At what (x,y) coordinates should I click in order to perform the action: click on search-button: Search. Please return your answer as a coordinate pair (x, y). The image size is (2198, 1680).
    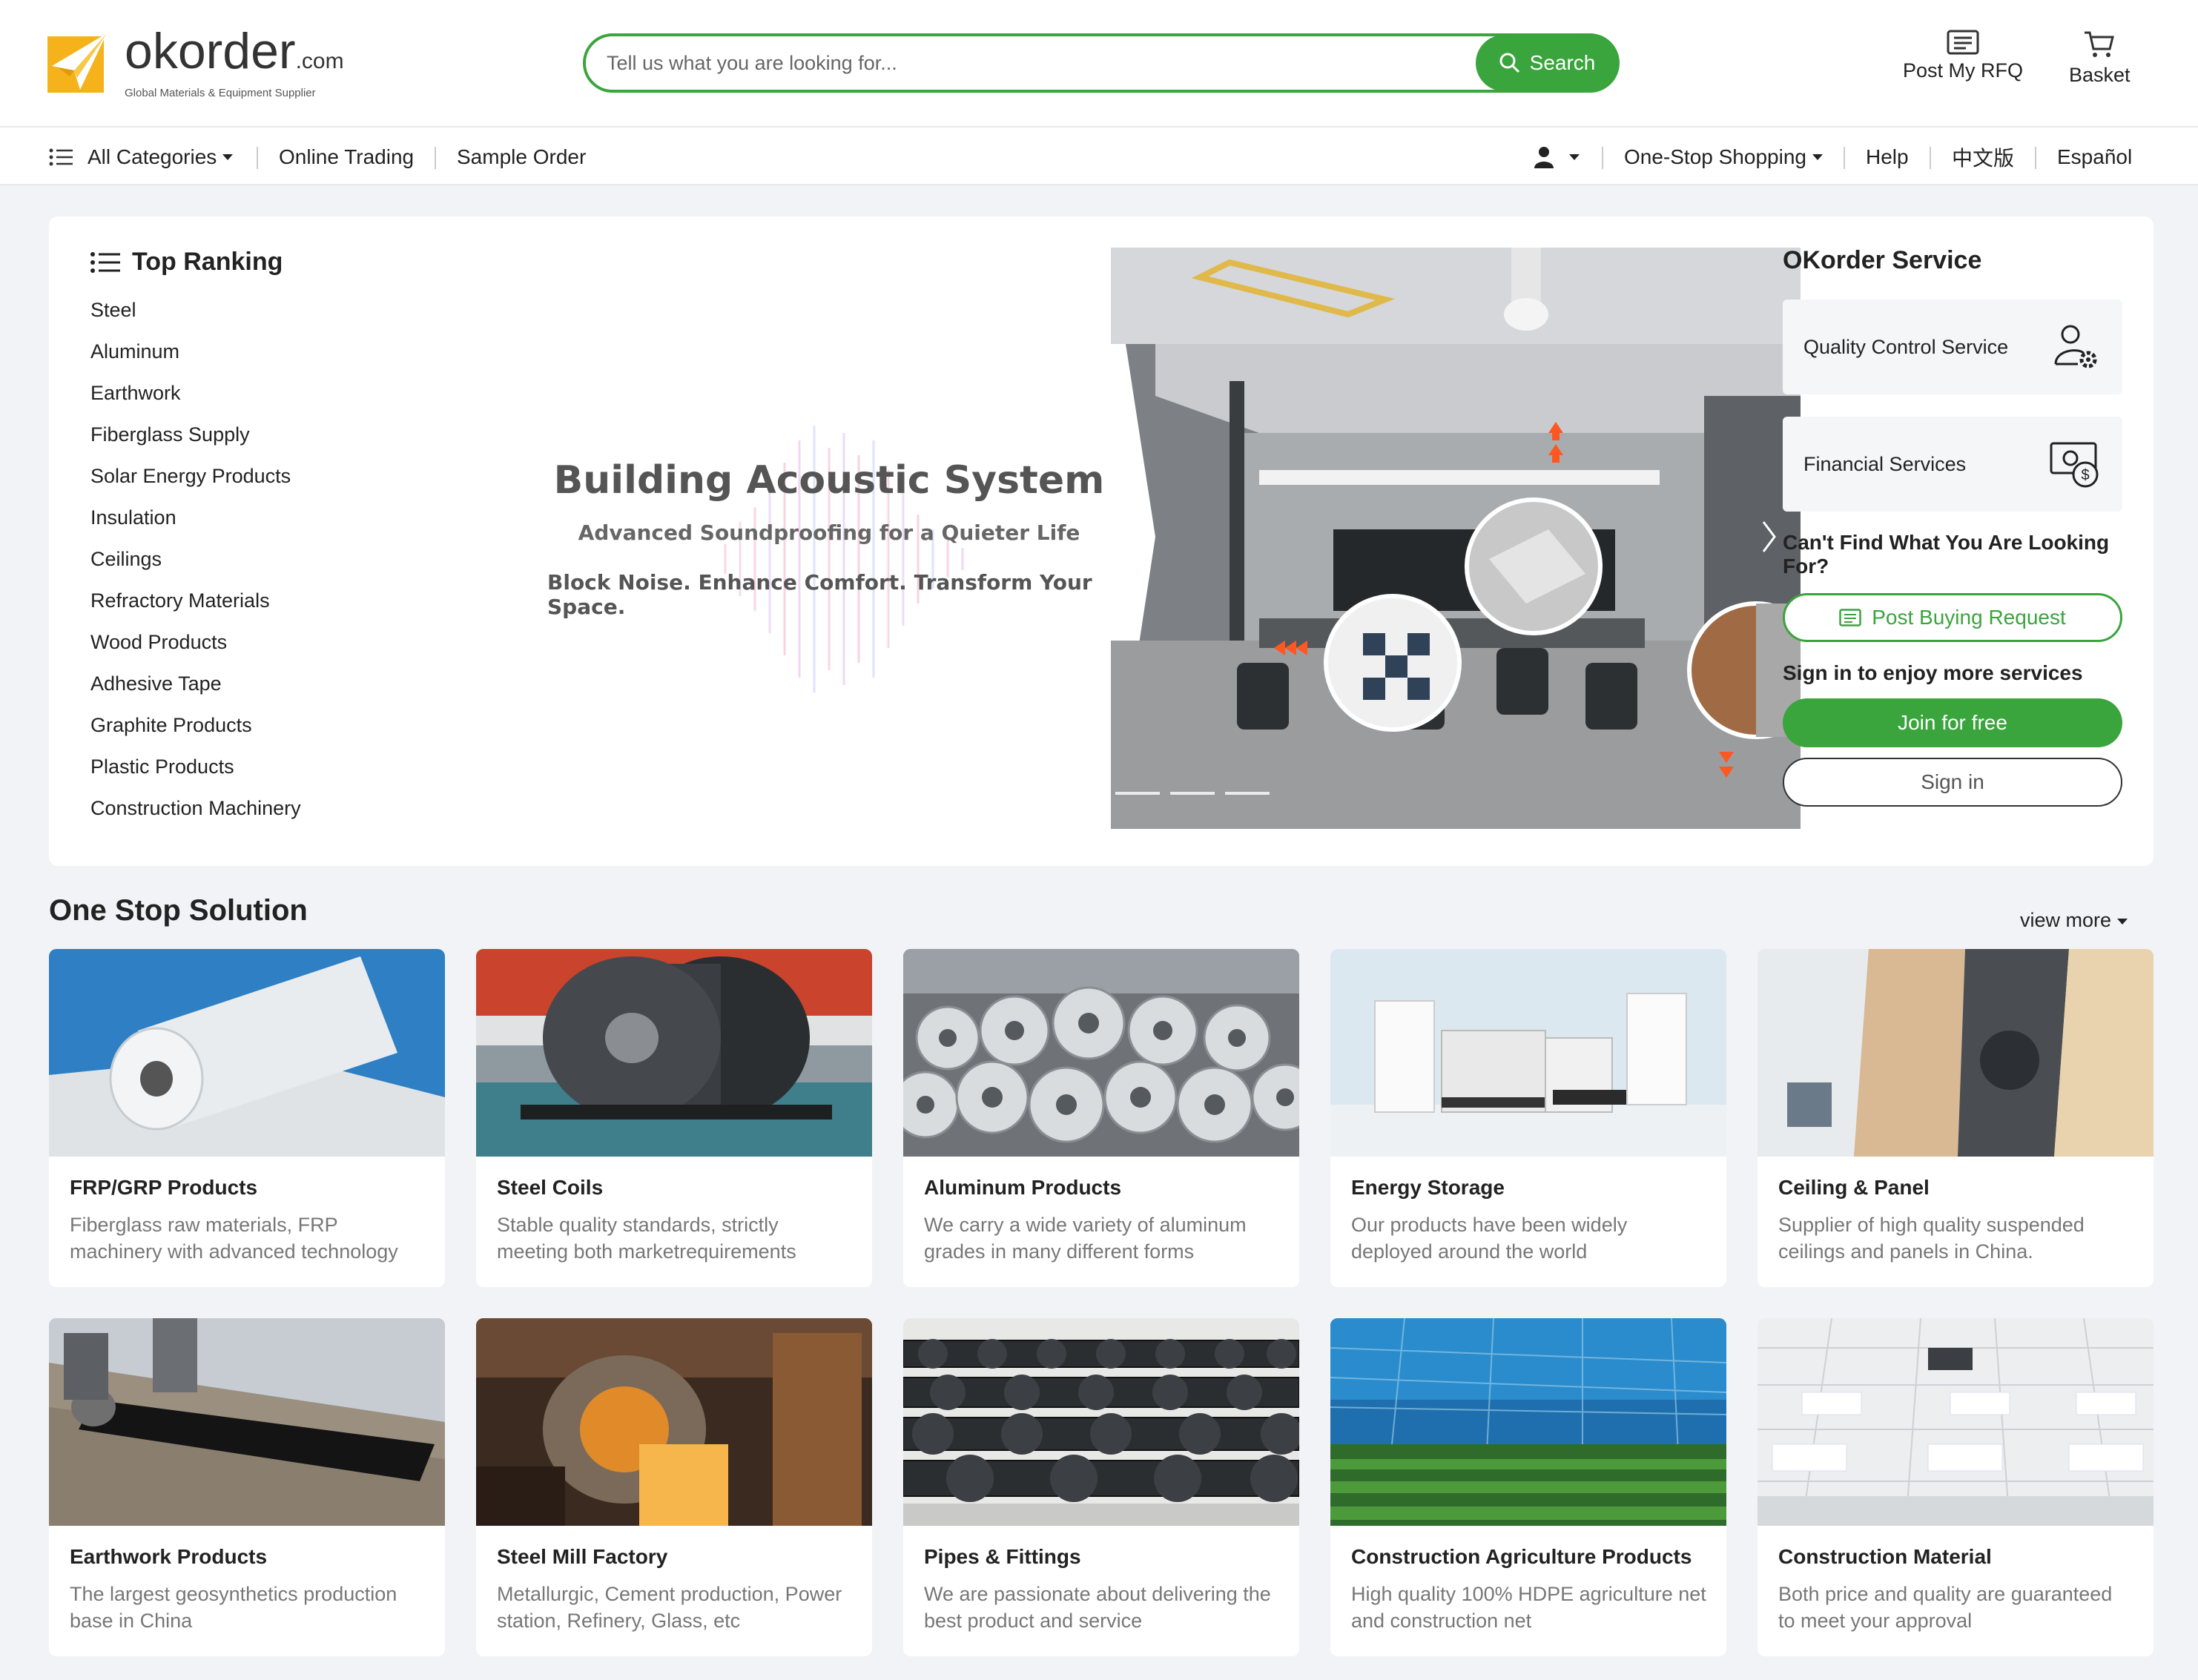
    Looking at the image, I should click on (1547, 63).